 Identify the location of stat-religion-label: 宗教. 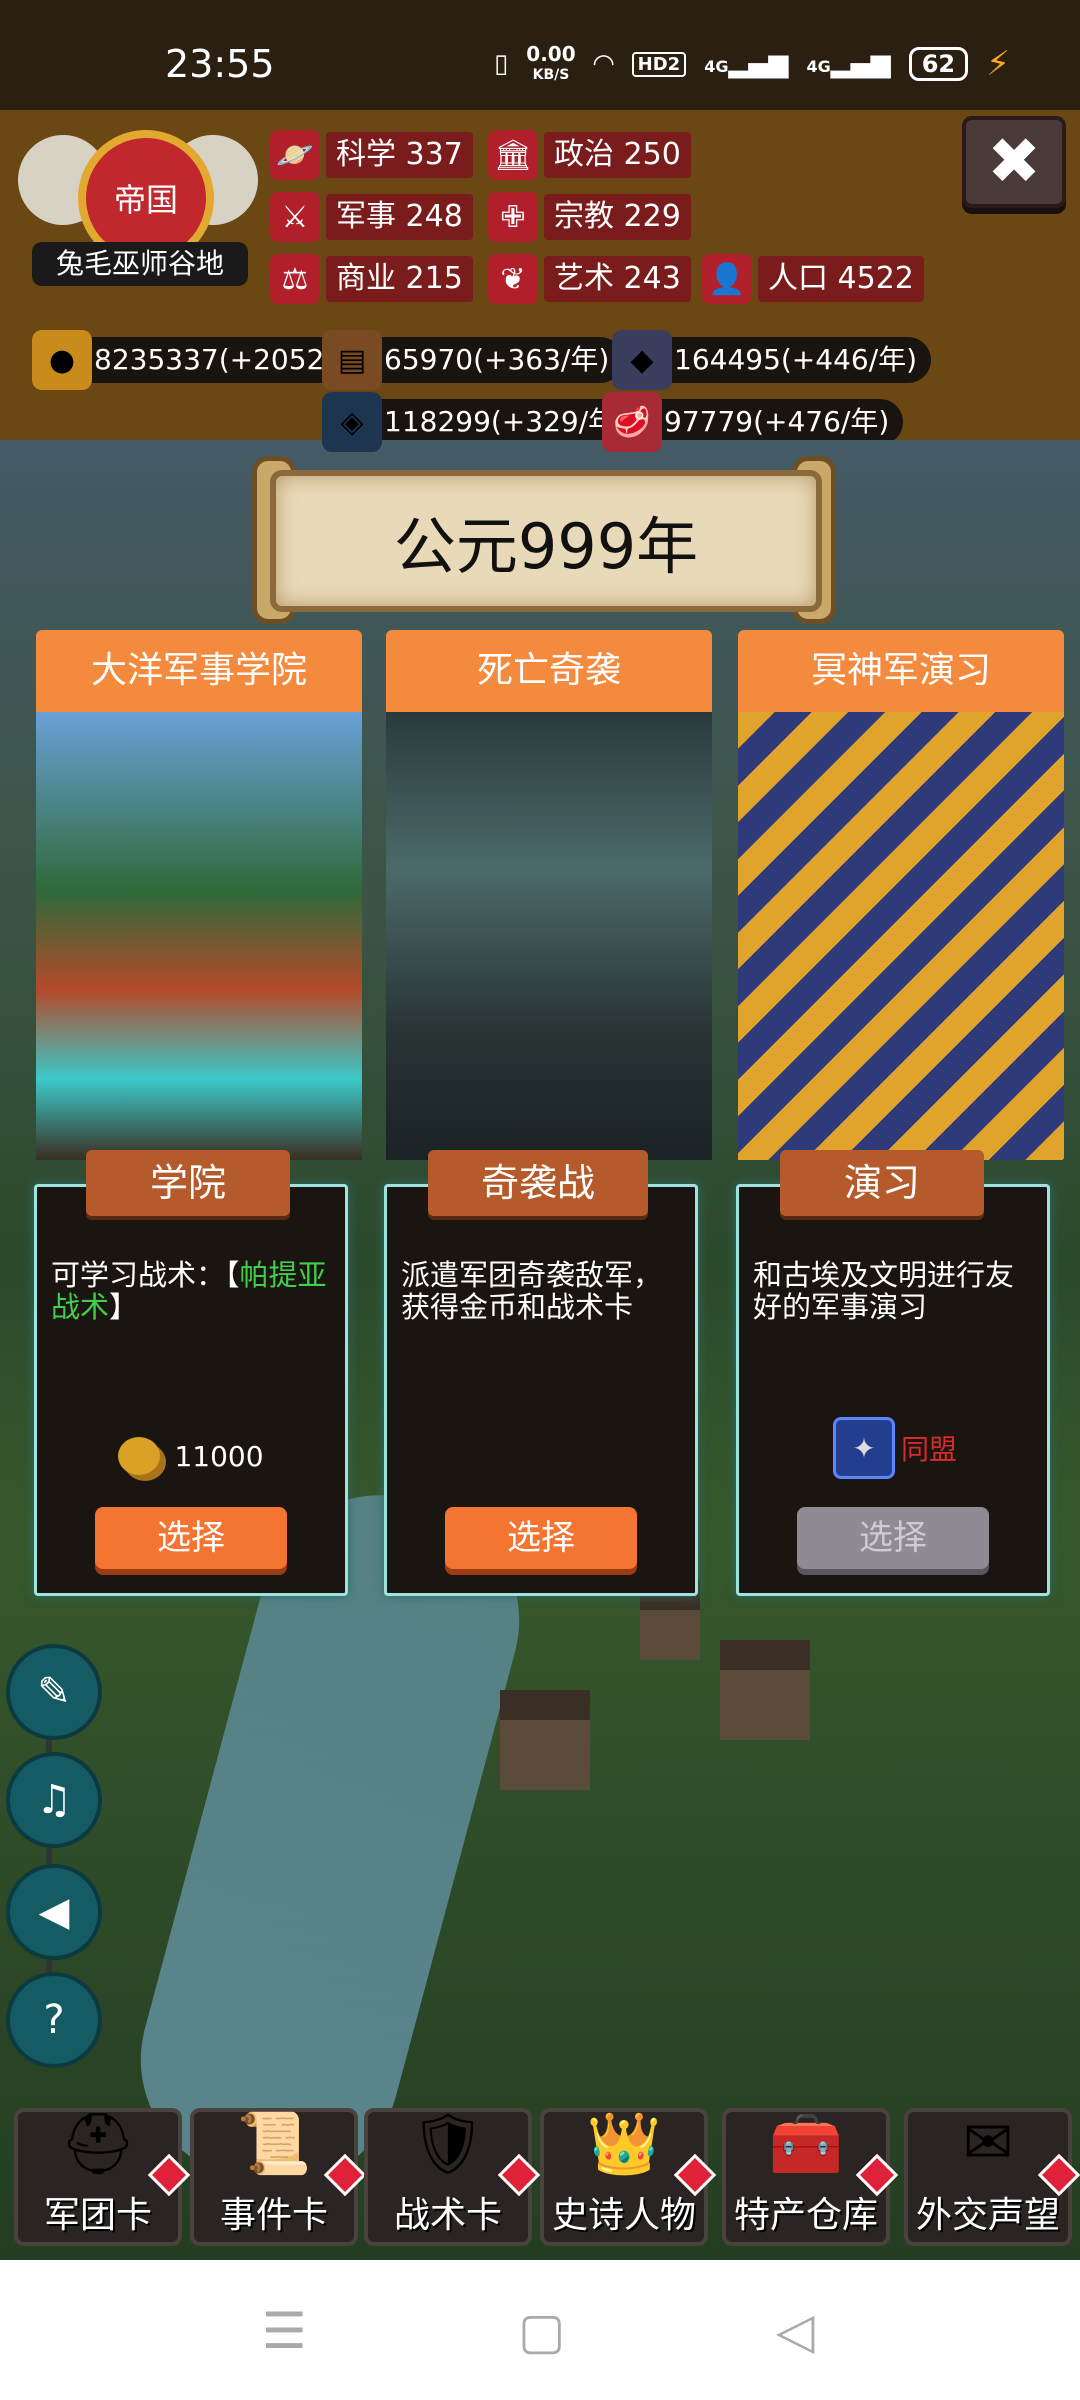
(584, 216).